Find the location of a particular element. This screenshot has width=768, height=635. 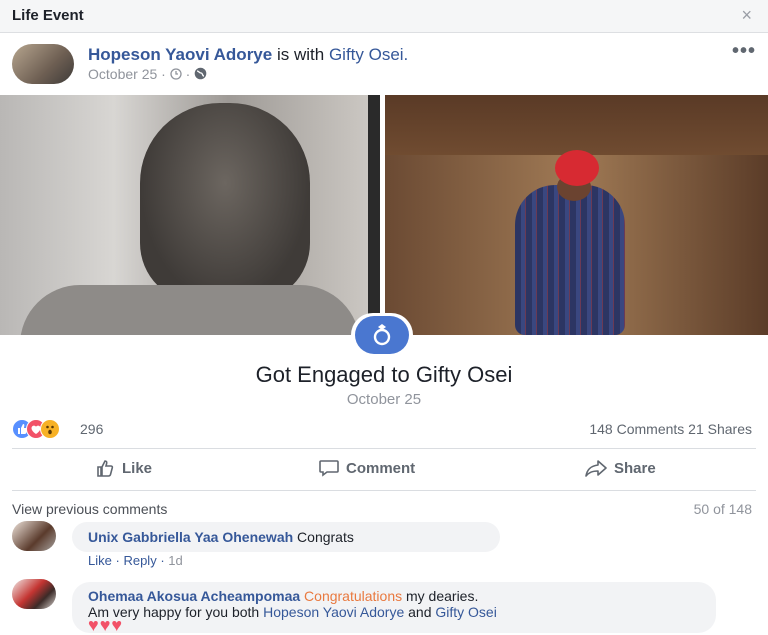

more-options-icon: ••• is located at coordinates (744, 51).